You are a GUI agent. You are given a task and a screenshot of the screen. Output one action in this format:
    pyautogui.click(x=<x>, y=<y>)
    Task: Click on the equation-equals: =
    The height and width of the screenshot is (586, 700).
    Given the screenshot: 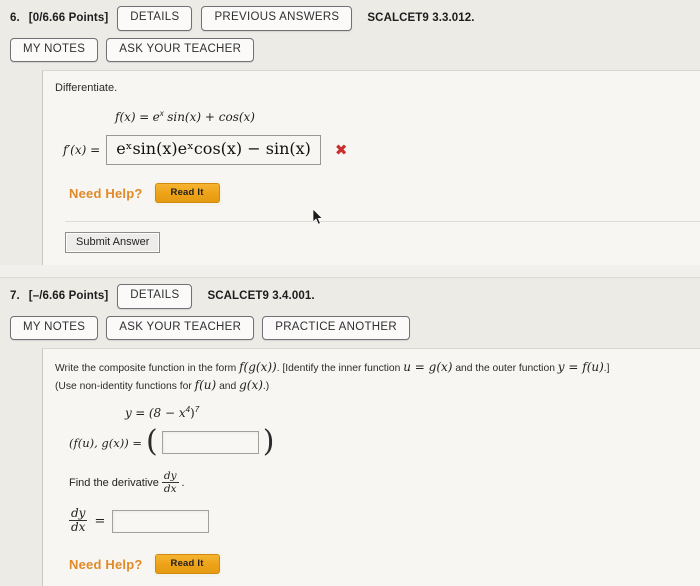 What is the action you would take?
    pyautogui.click(x=144, y=116)
    